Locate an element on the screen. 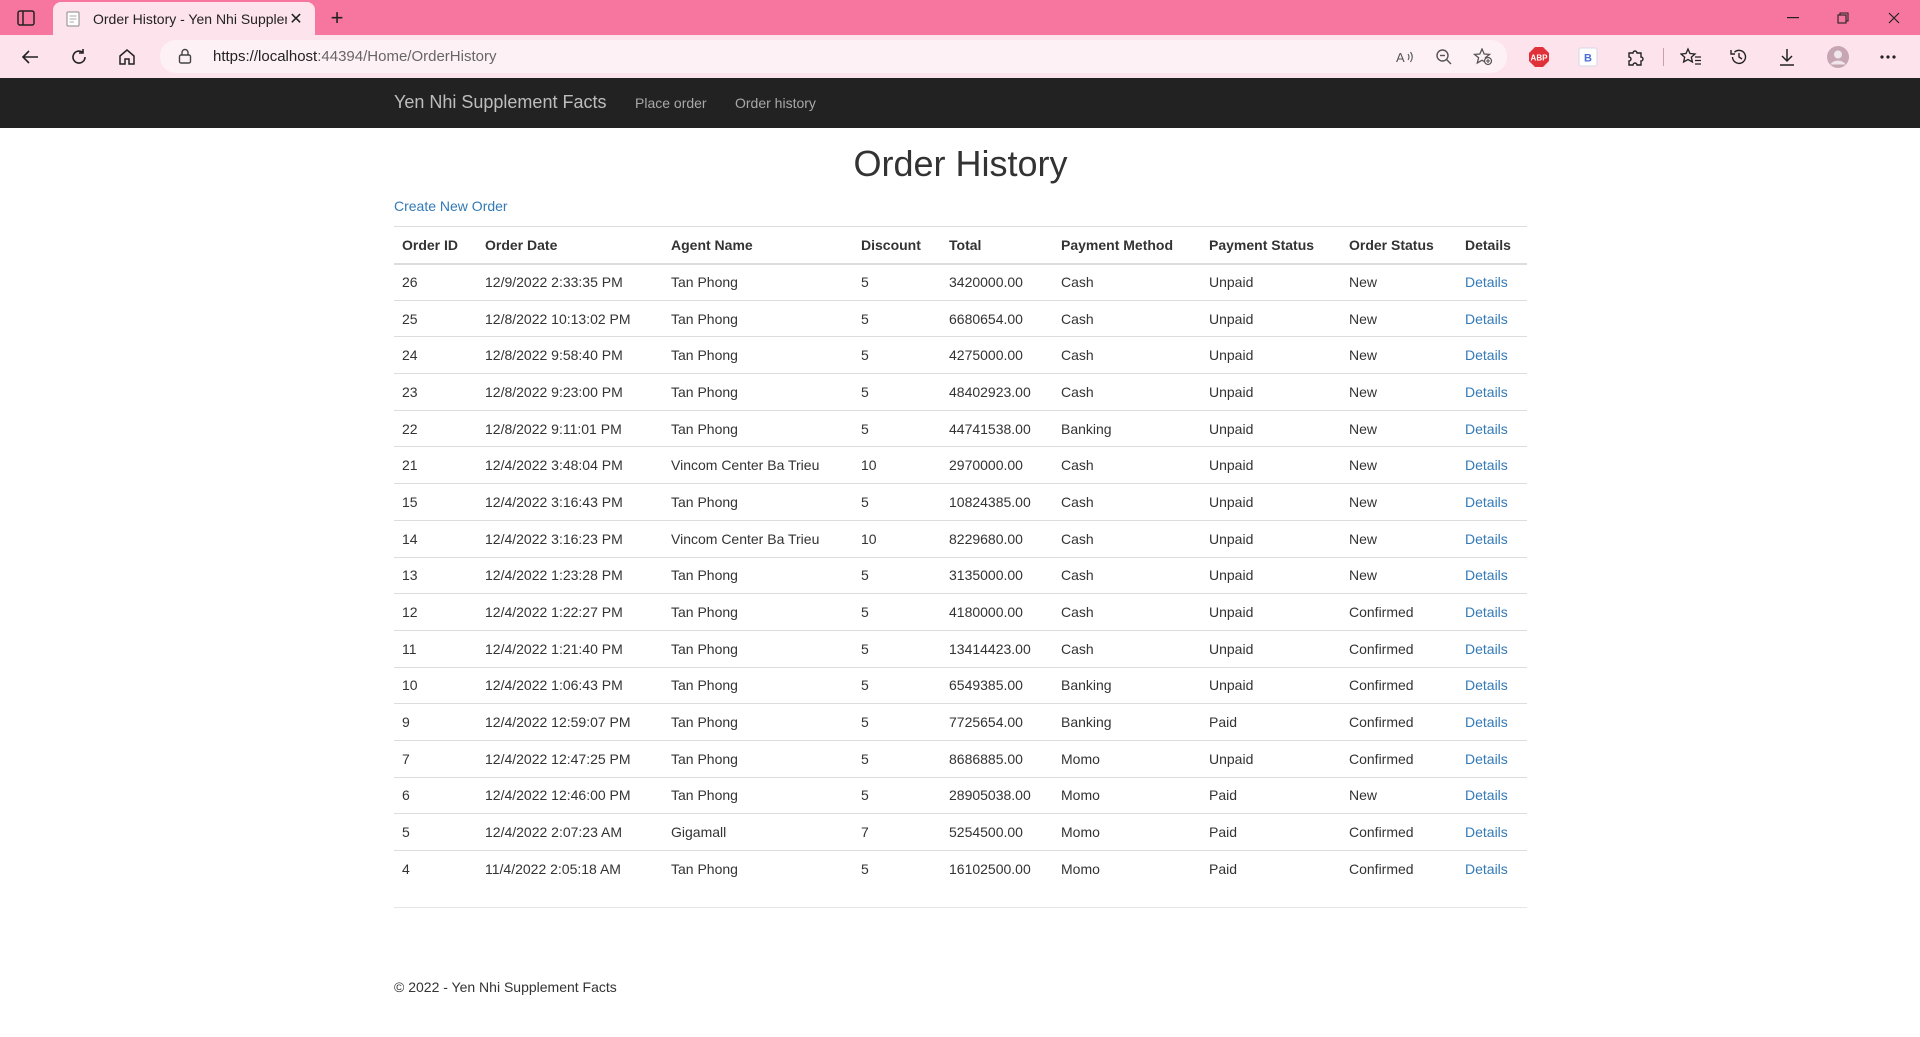 Image resolution: width=1920 pixels, height=1037 pixels. read-aloud-icon: A is located at coordinates (1405, 57).